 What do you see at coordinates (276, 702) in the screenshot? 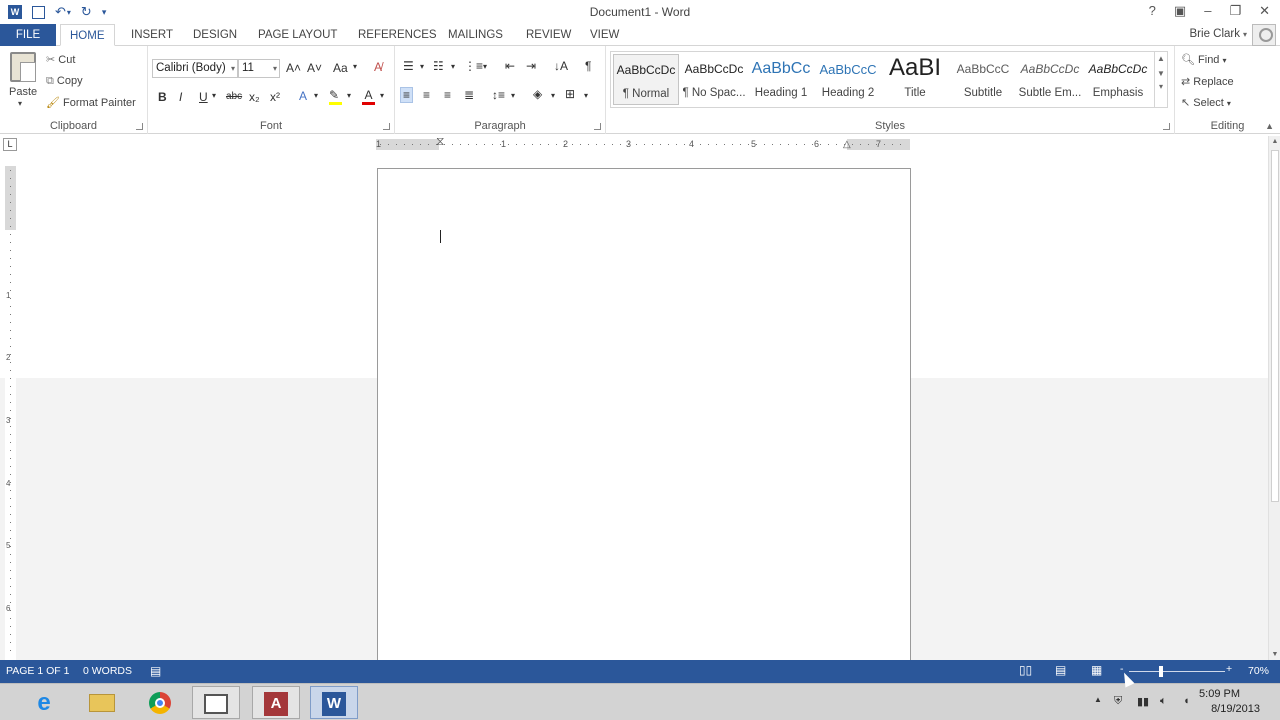
I see `access-icon: A` at bounding box center [276, 702].